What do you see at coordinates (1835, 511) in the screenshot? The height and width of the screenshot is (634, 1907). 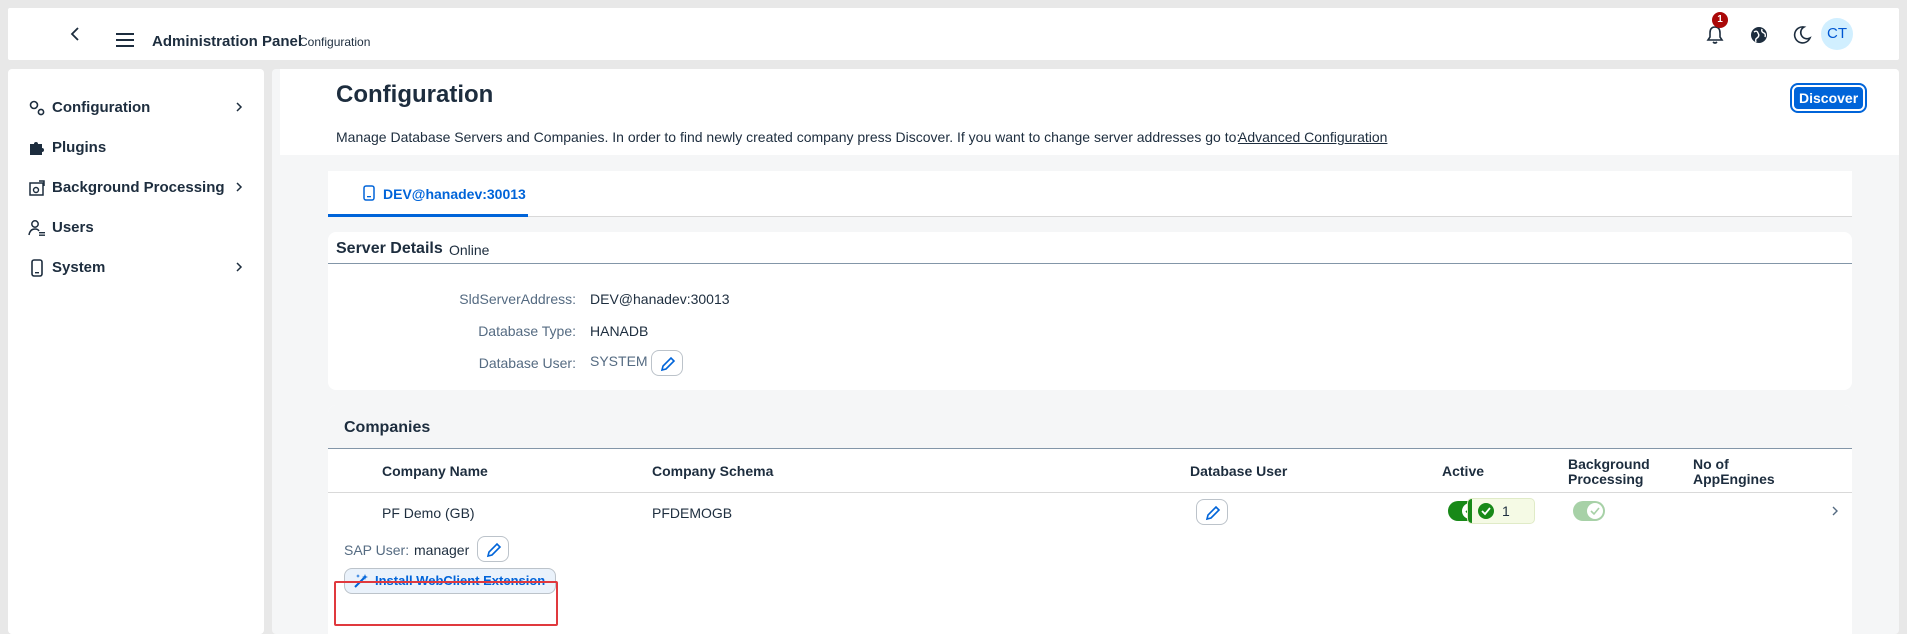 I see `row-navigation-chevron-icon` at bounding box center [1835, 511].